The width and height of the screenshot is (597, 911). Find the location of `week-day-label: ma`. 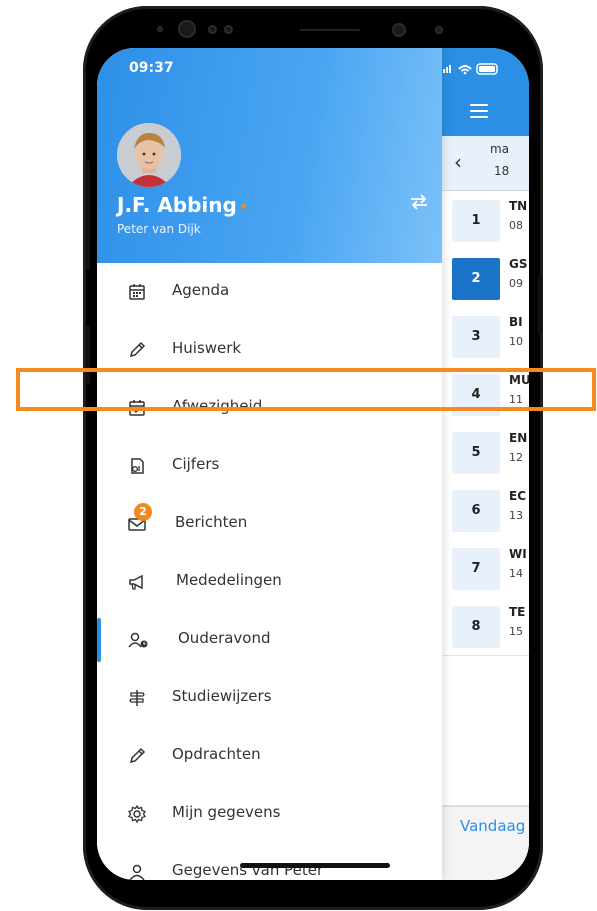

week-day-label: ma is located at coordinates (500, 149).